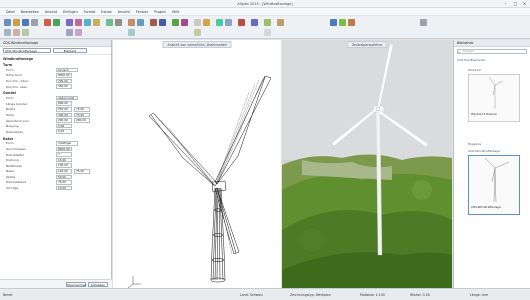 The width and height of the screenshot is (530, 300). What do you see at coordinates (64, 160) in the screenshot?
I see `property-input: 15.00` at bounding box center [64, 160].